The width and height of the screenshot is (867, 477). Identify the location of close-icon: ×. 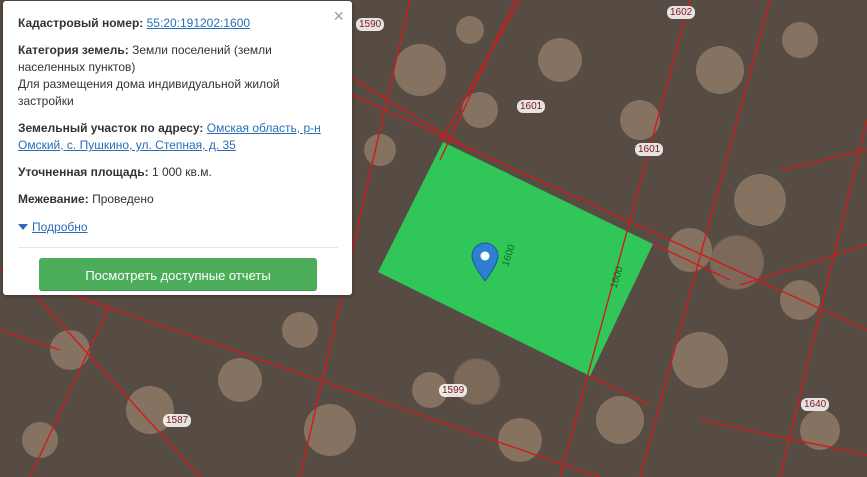
(338, 16).